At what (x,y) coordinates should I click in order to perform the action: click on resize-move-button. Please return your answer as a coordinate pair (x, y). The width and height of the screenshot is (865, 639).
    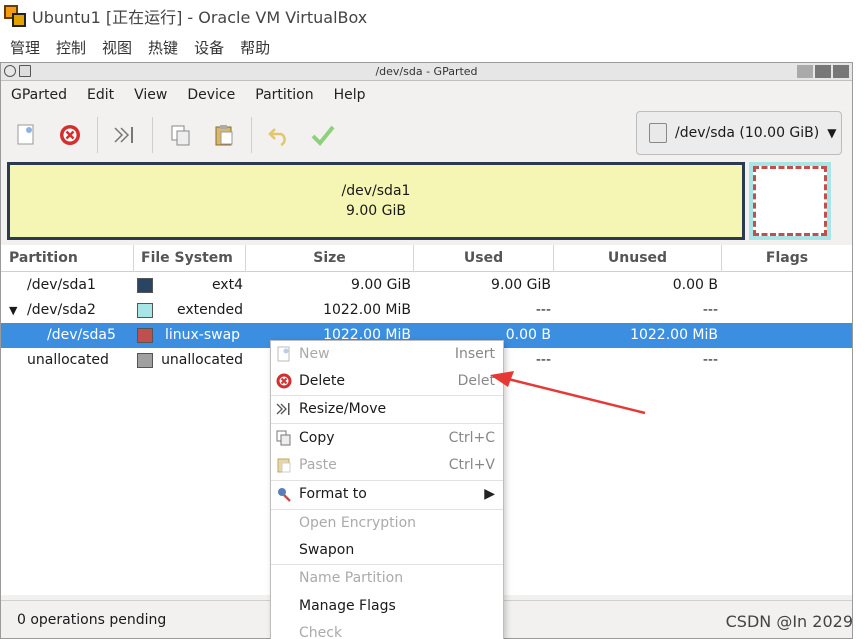
    Looking at the image, I should click on (125, 135).